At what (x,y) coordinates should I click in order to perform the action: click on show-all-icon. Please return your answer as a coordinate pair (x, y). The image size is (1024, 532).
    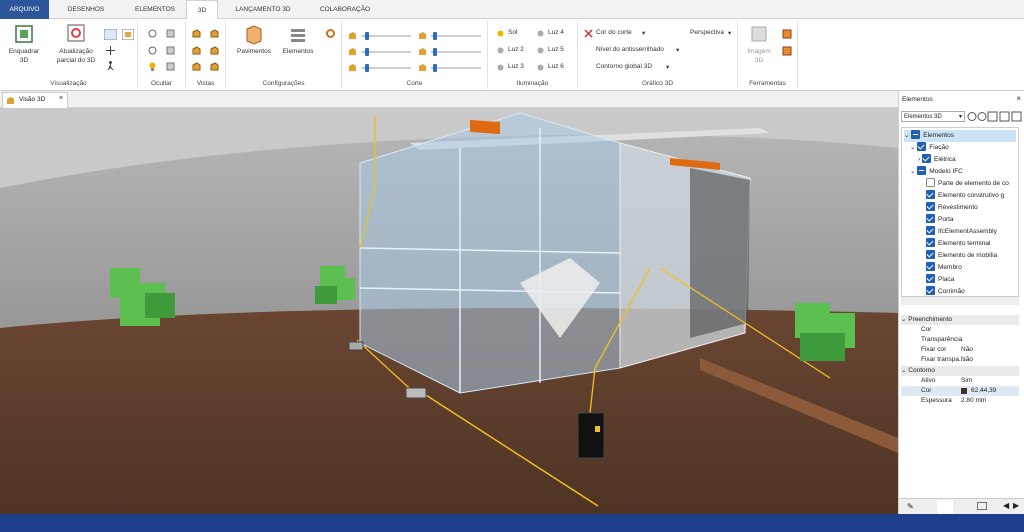
    Looking at the image, I should click on (170, 66).